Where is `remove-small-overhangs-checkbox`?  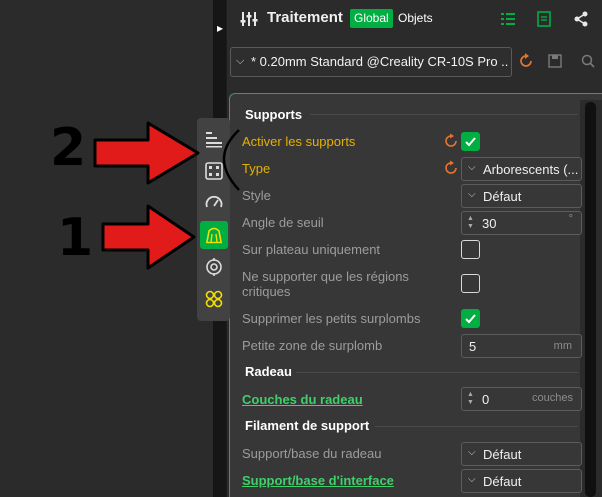
remove-small-overhangs-checkbox is located at coordinates (470, 318).